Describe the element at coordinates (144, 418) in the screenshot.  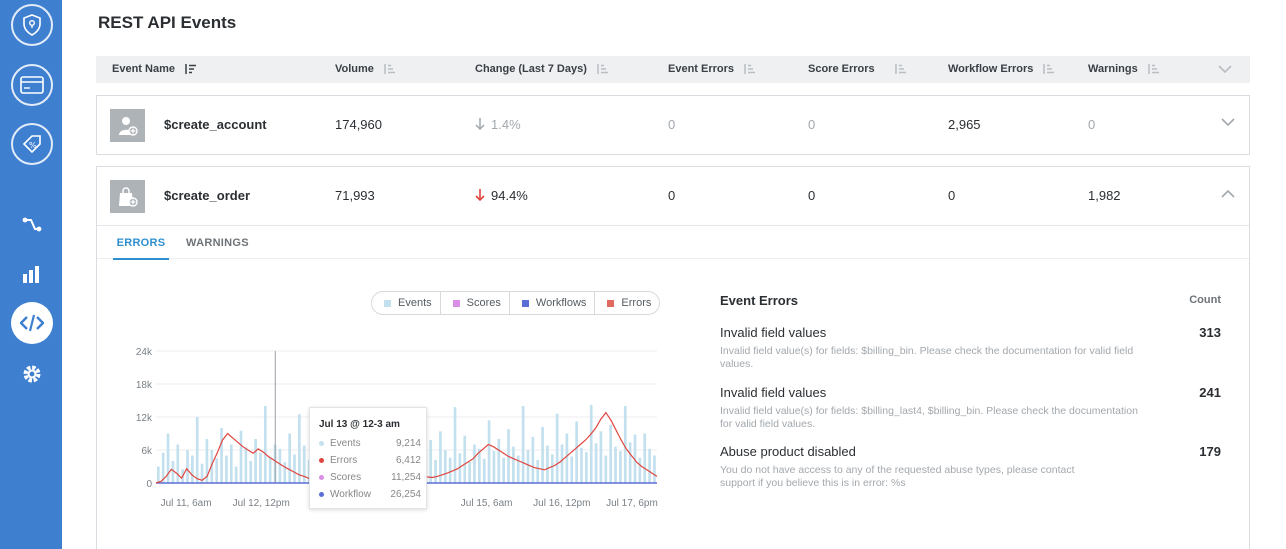
I see `y-tick-label: 12k` at that location.